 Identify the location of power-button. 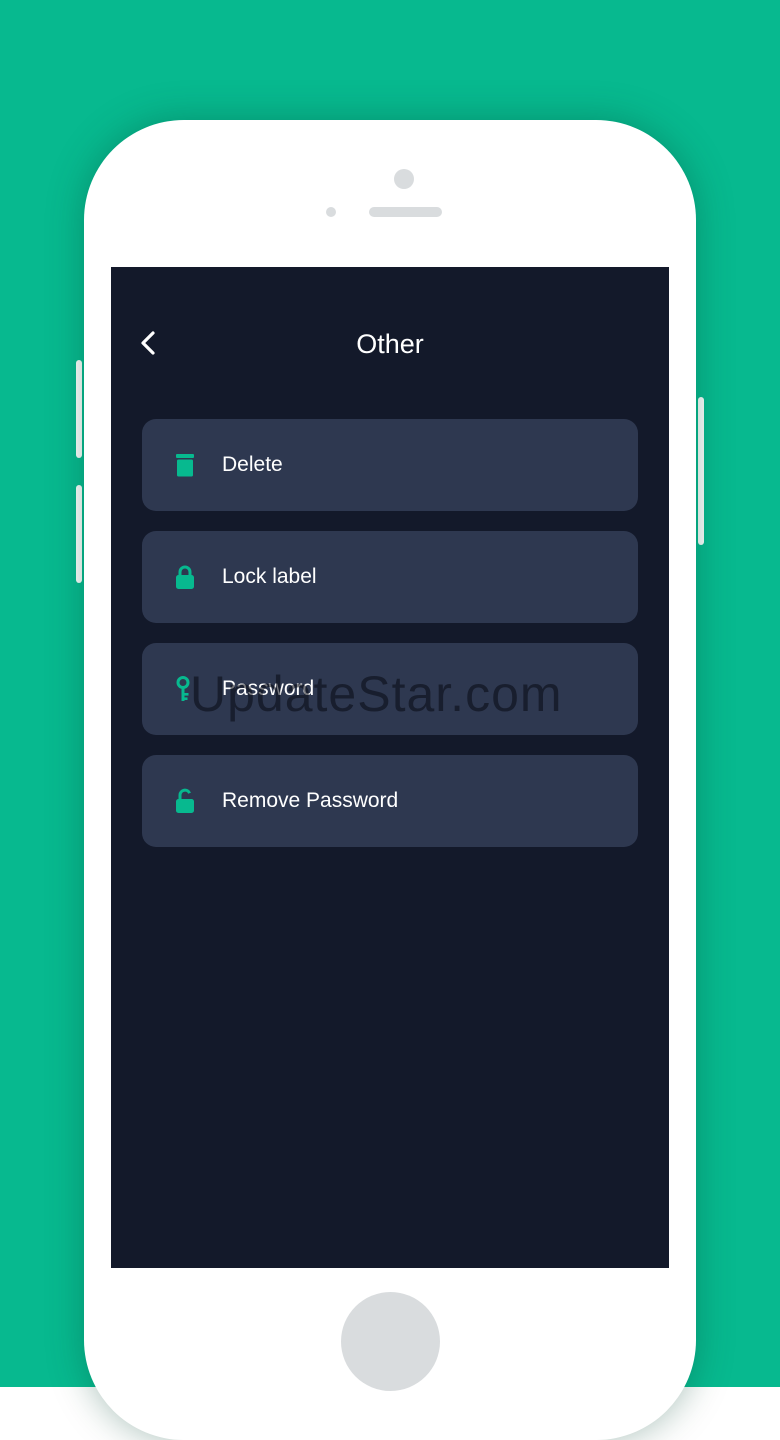
(701, 471).